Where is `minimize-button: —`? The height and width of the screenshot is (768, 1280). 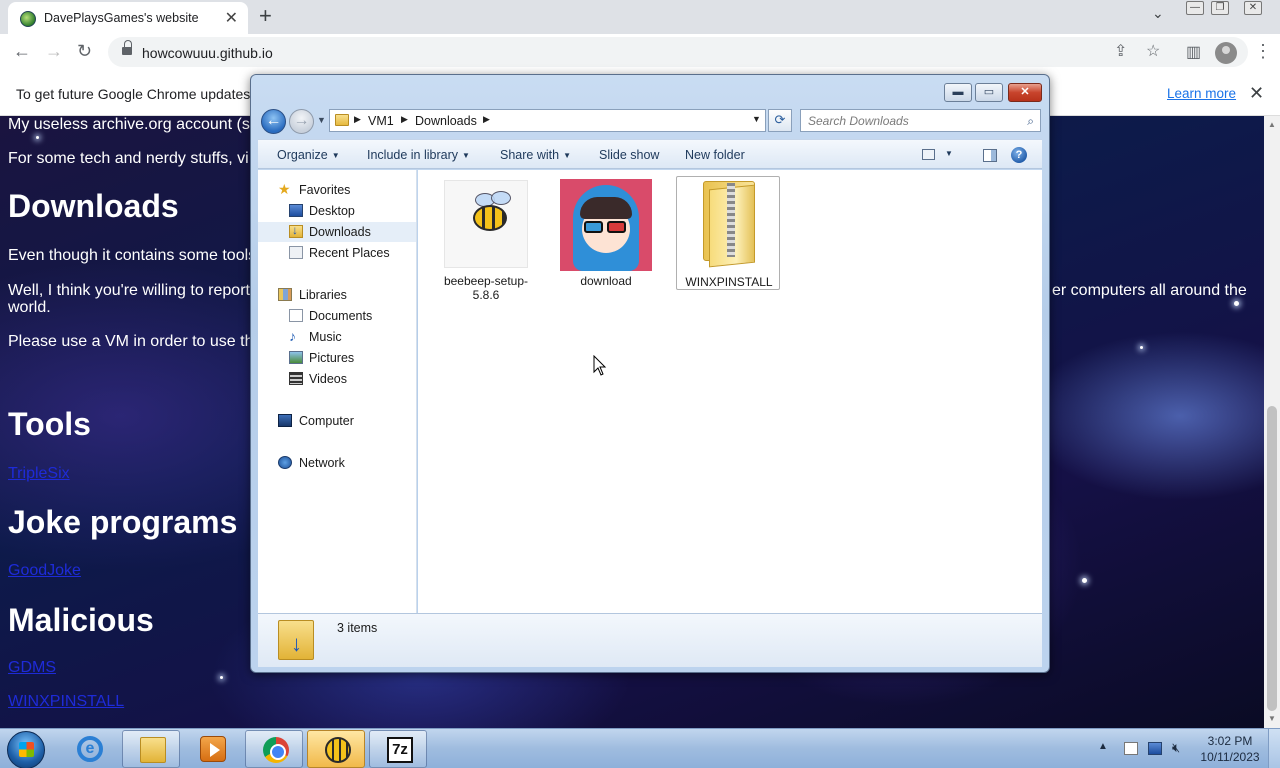
minimize-button: — is located at coordinates (1195, 8).